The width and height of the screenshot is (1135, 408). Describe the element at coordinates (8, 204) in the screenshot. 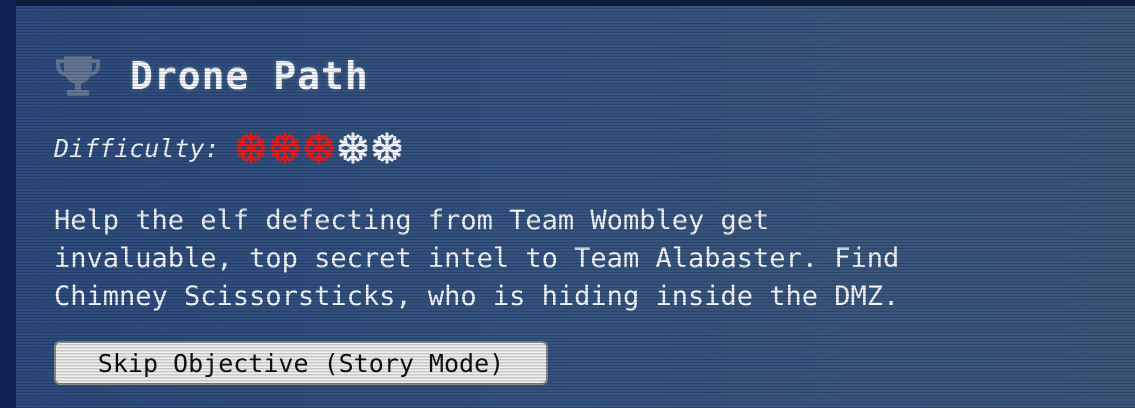

I see `left-border` at that location.